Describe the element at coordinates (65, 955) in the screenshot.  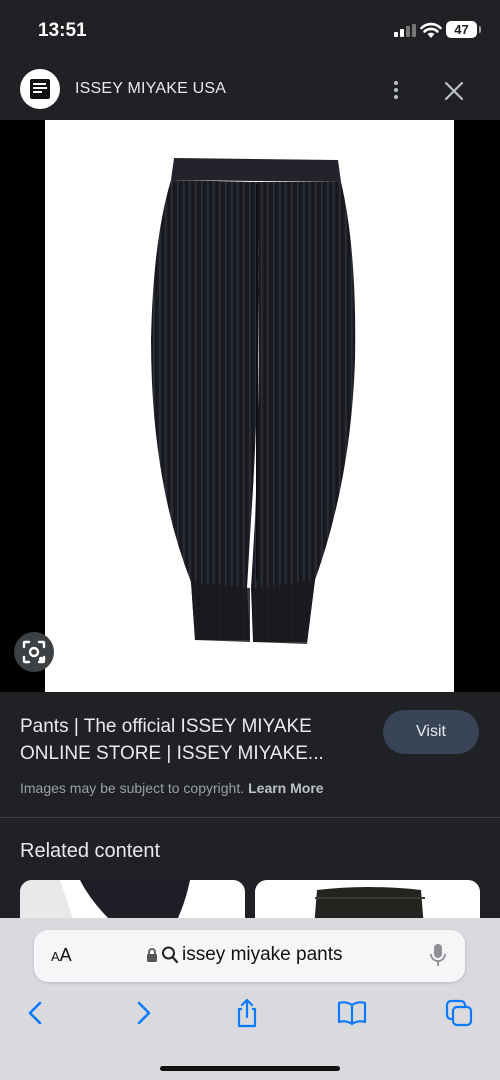
I see `aa-large-letter: A` at that location.